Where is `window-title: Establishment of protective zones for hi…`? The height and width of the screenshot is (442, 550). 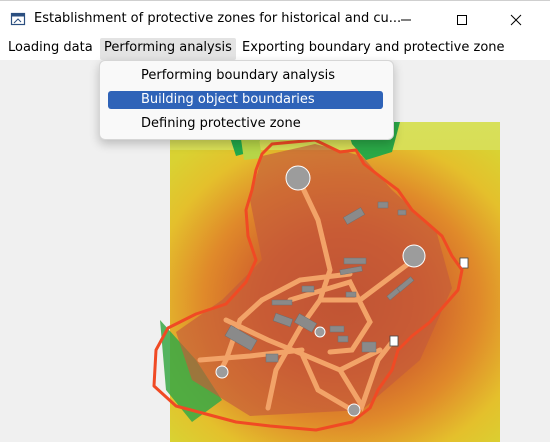
window-title: Establishment of protective zones for hi… is located at coordinates (218, 18).